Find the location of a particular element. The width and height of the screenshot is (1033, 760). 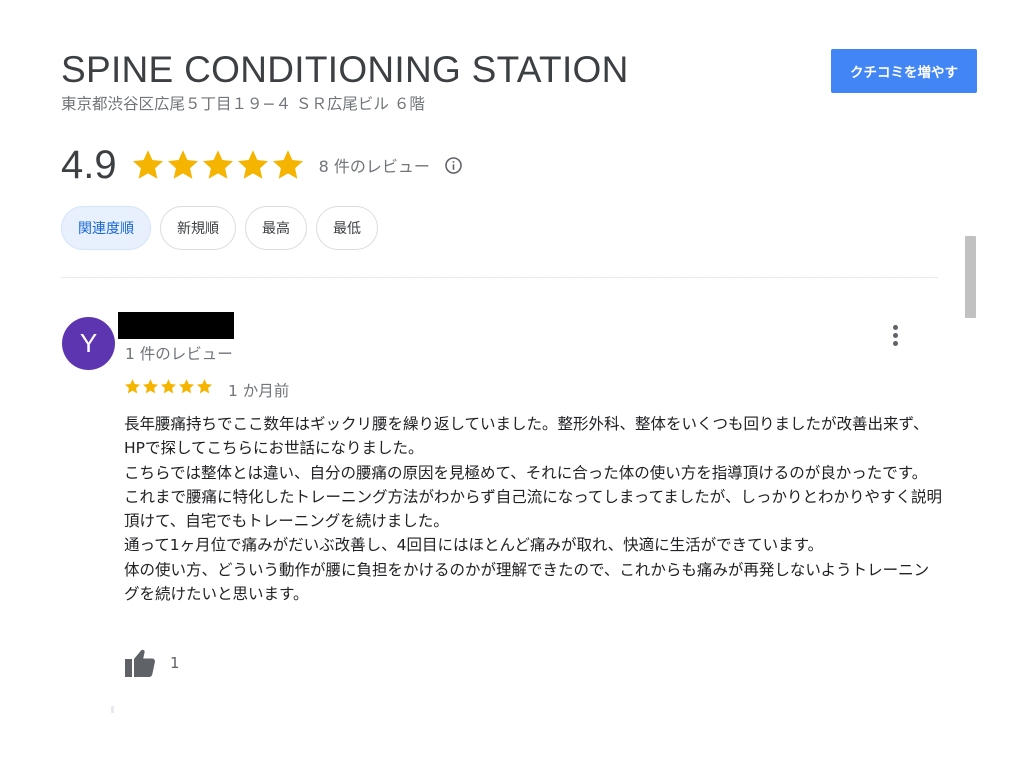

sort-chip-newest: 新規順 is located at coordinates (198, 228).